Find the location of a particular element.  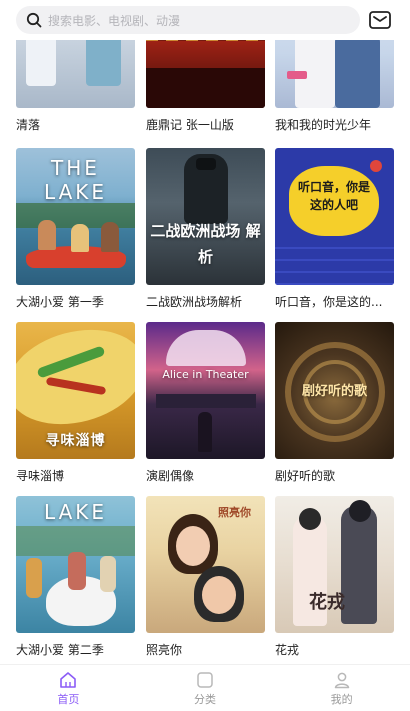

search-bar: 搜索电影、电视剧、动漫 is located at coordinates (188, 20).